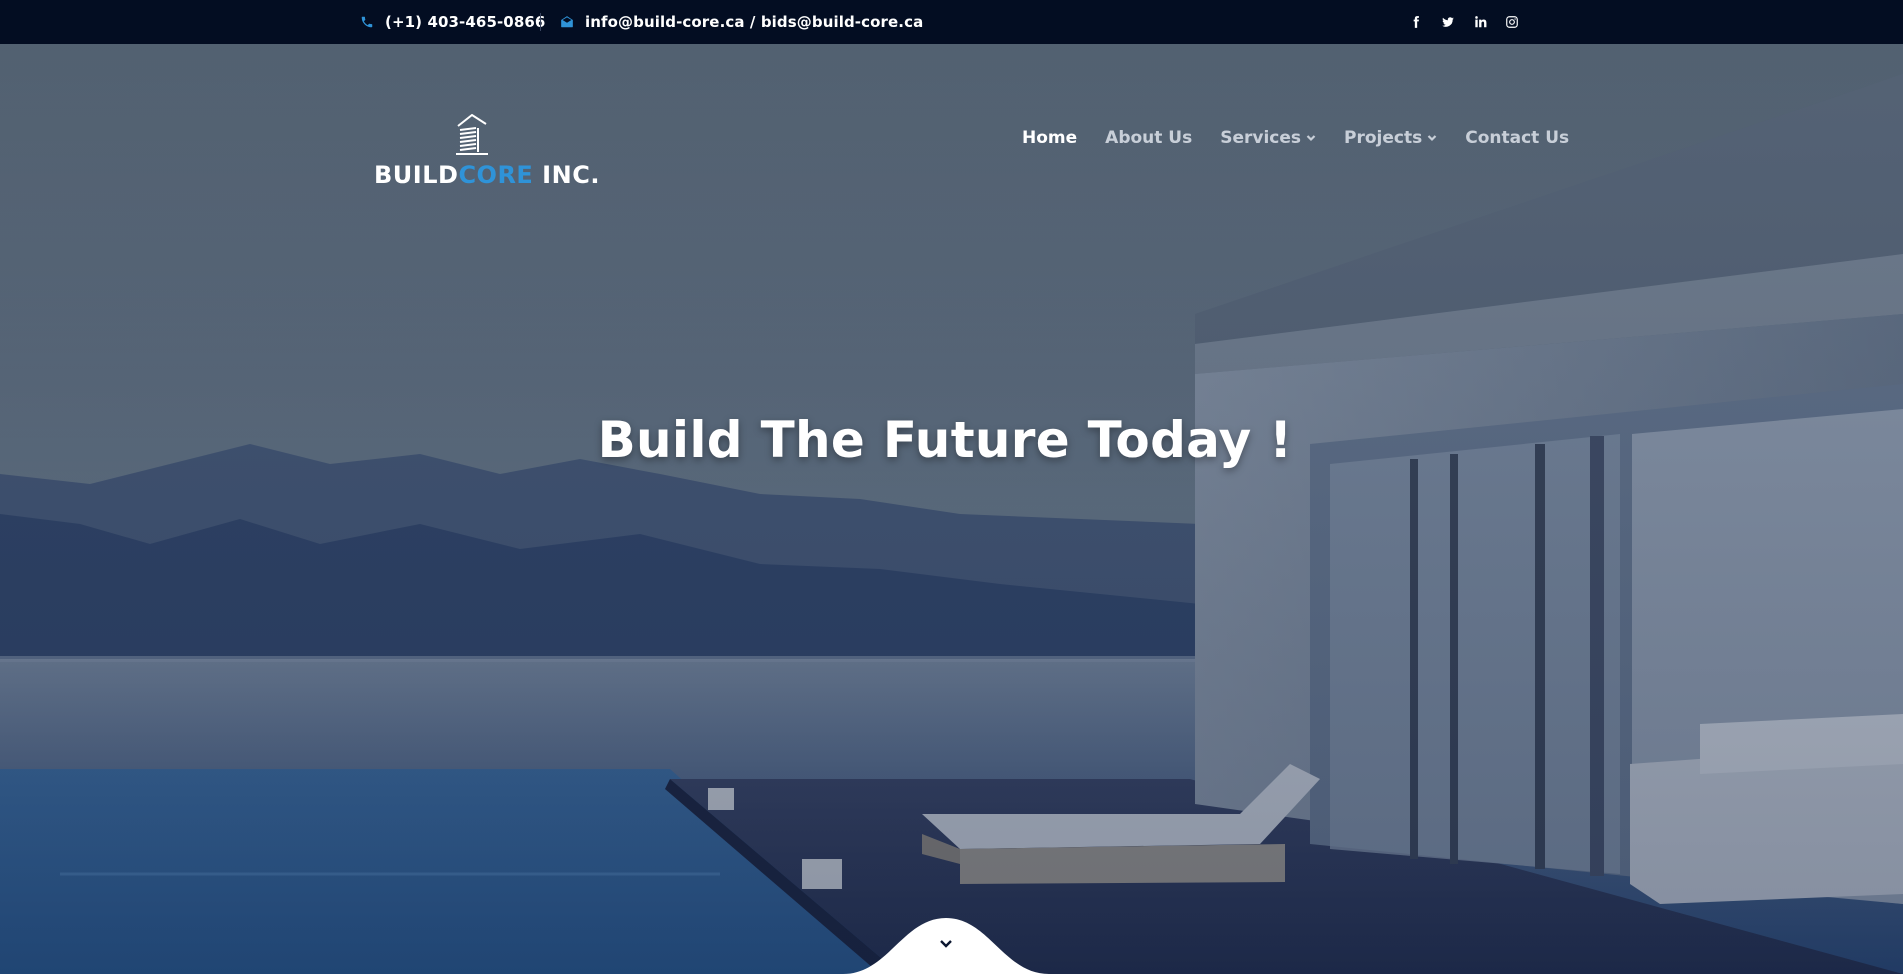  What do you see at coordinates (1416, 22) in the screenshot?
I see `facebook-icon` at bounding box center [1416, 22].